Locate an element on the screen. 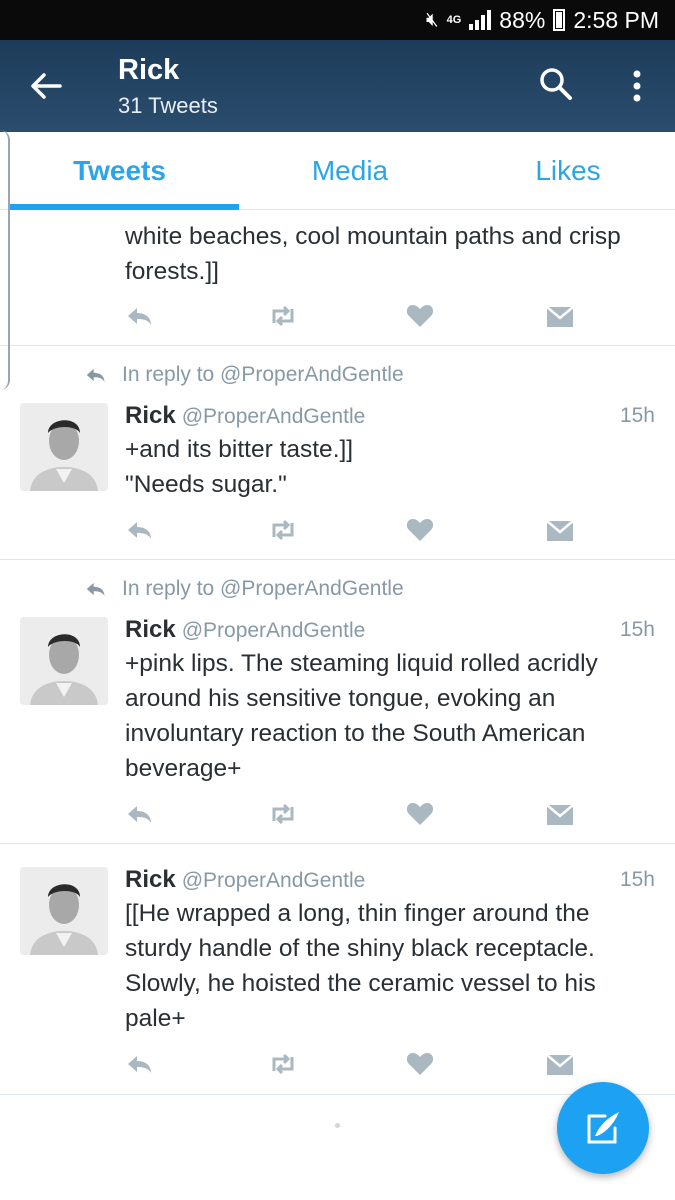 The width and height of the screenshot is (675, 1200). signal-icon is located at coordinates (480, 20).